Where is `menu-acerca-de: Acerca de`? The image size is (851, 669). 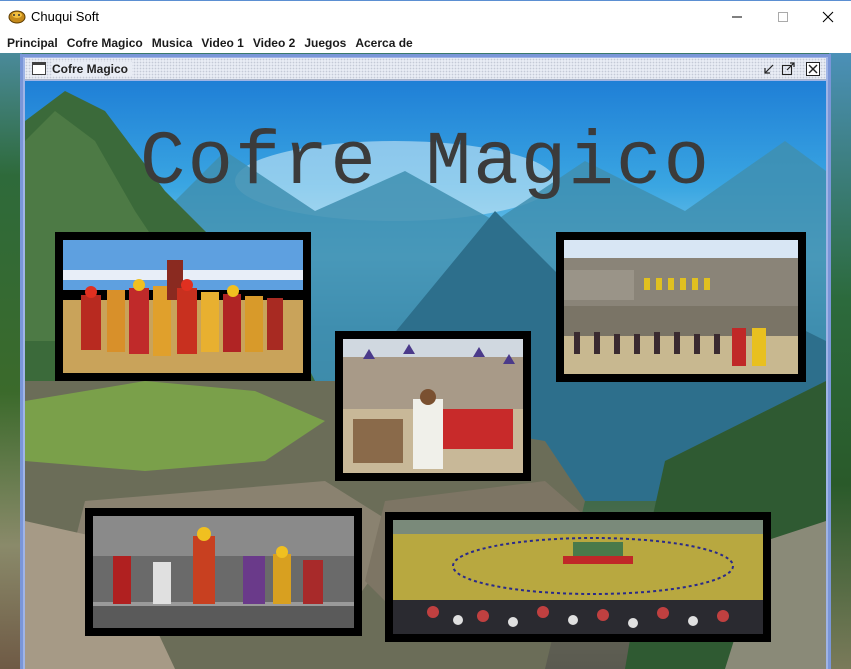 menu-acerca-de: Acerca de is located at coordinates (383, 42).